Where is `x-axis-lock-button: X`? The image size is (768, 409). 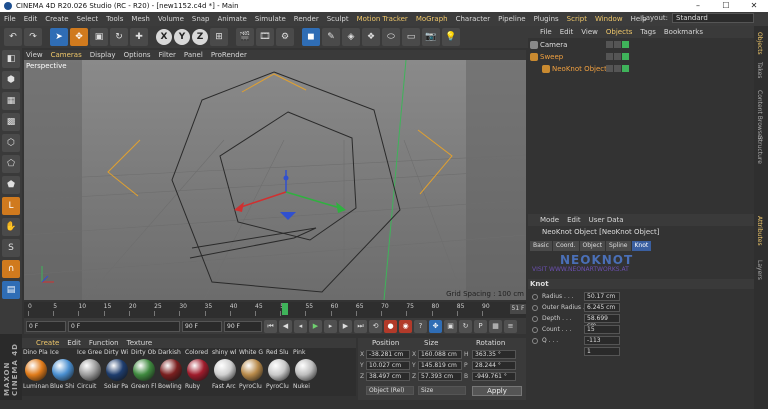
x-axis-lock-button: X is located at coordinates (164, 37).